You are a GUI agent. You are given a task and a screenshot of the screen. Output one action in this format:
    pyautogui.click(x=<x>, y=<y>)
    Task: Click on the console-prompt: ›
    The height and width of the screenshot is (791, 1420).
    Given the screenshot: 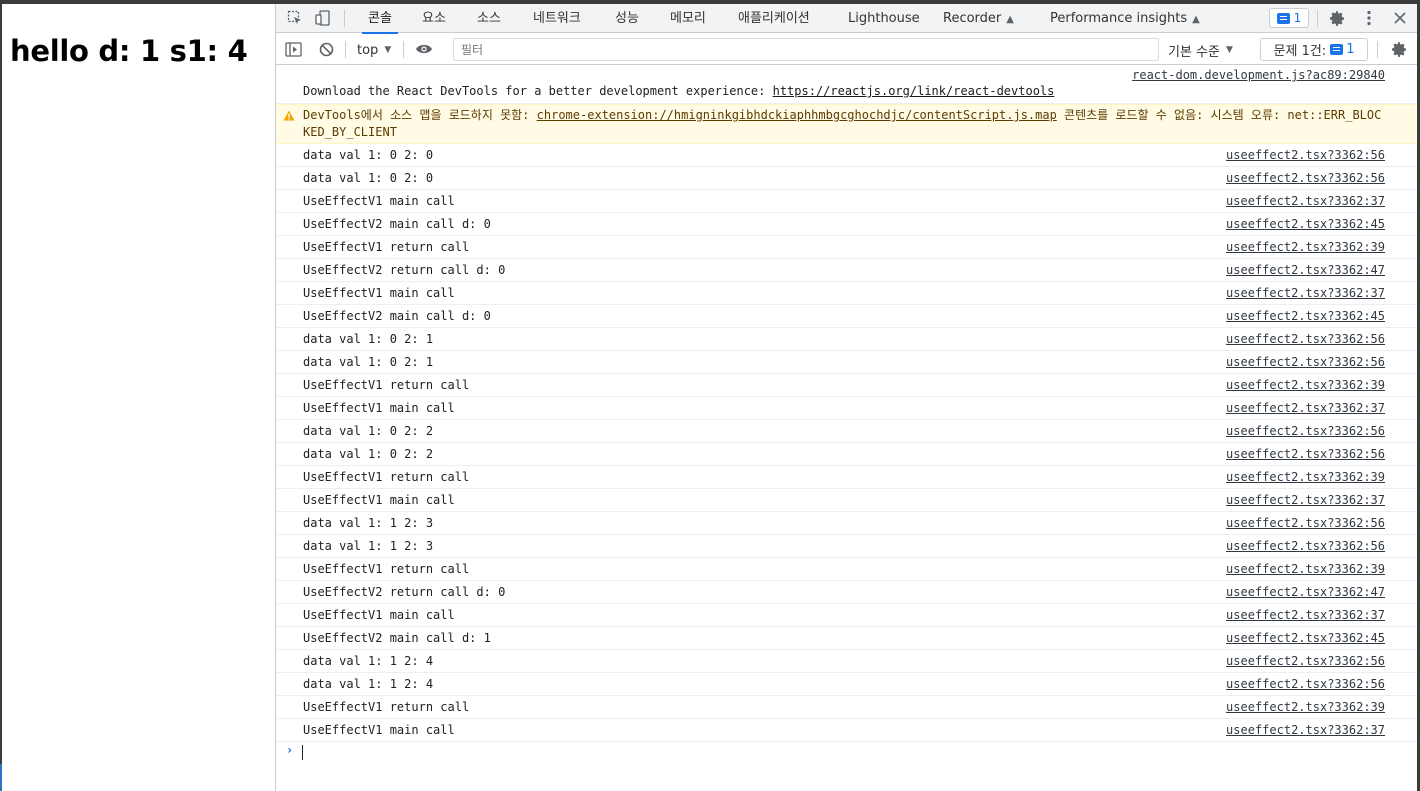 What is the action you would take?
    pyautogui.click(x=846, y=753)
    